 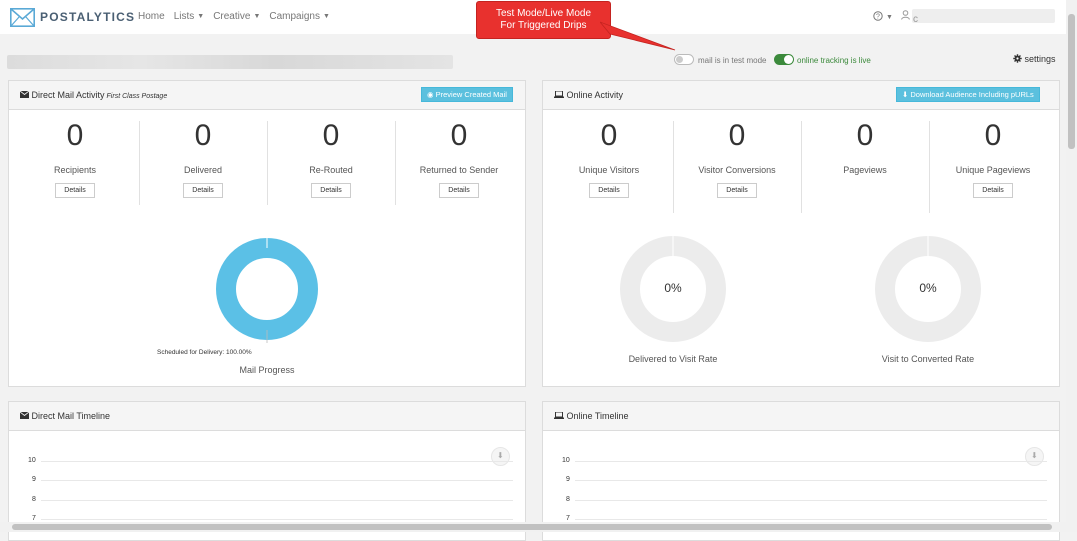 I want to click on nav-creative: Creative ▼, so click(x=236, y=16).